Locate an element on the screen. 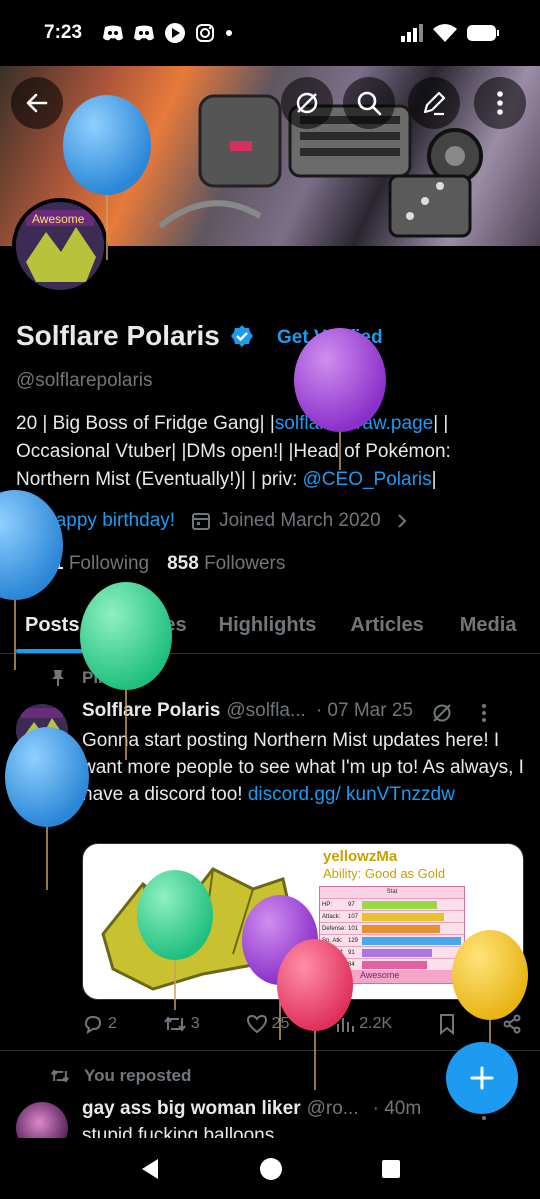  share-button is located at coordinates (512, 1024).